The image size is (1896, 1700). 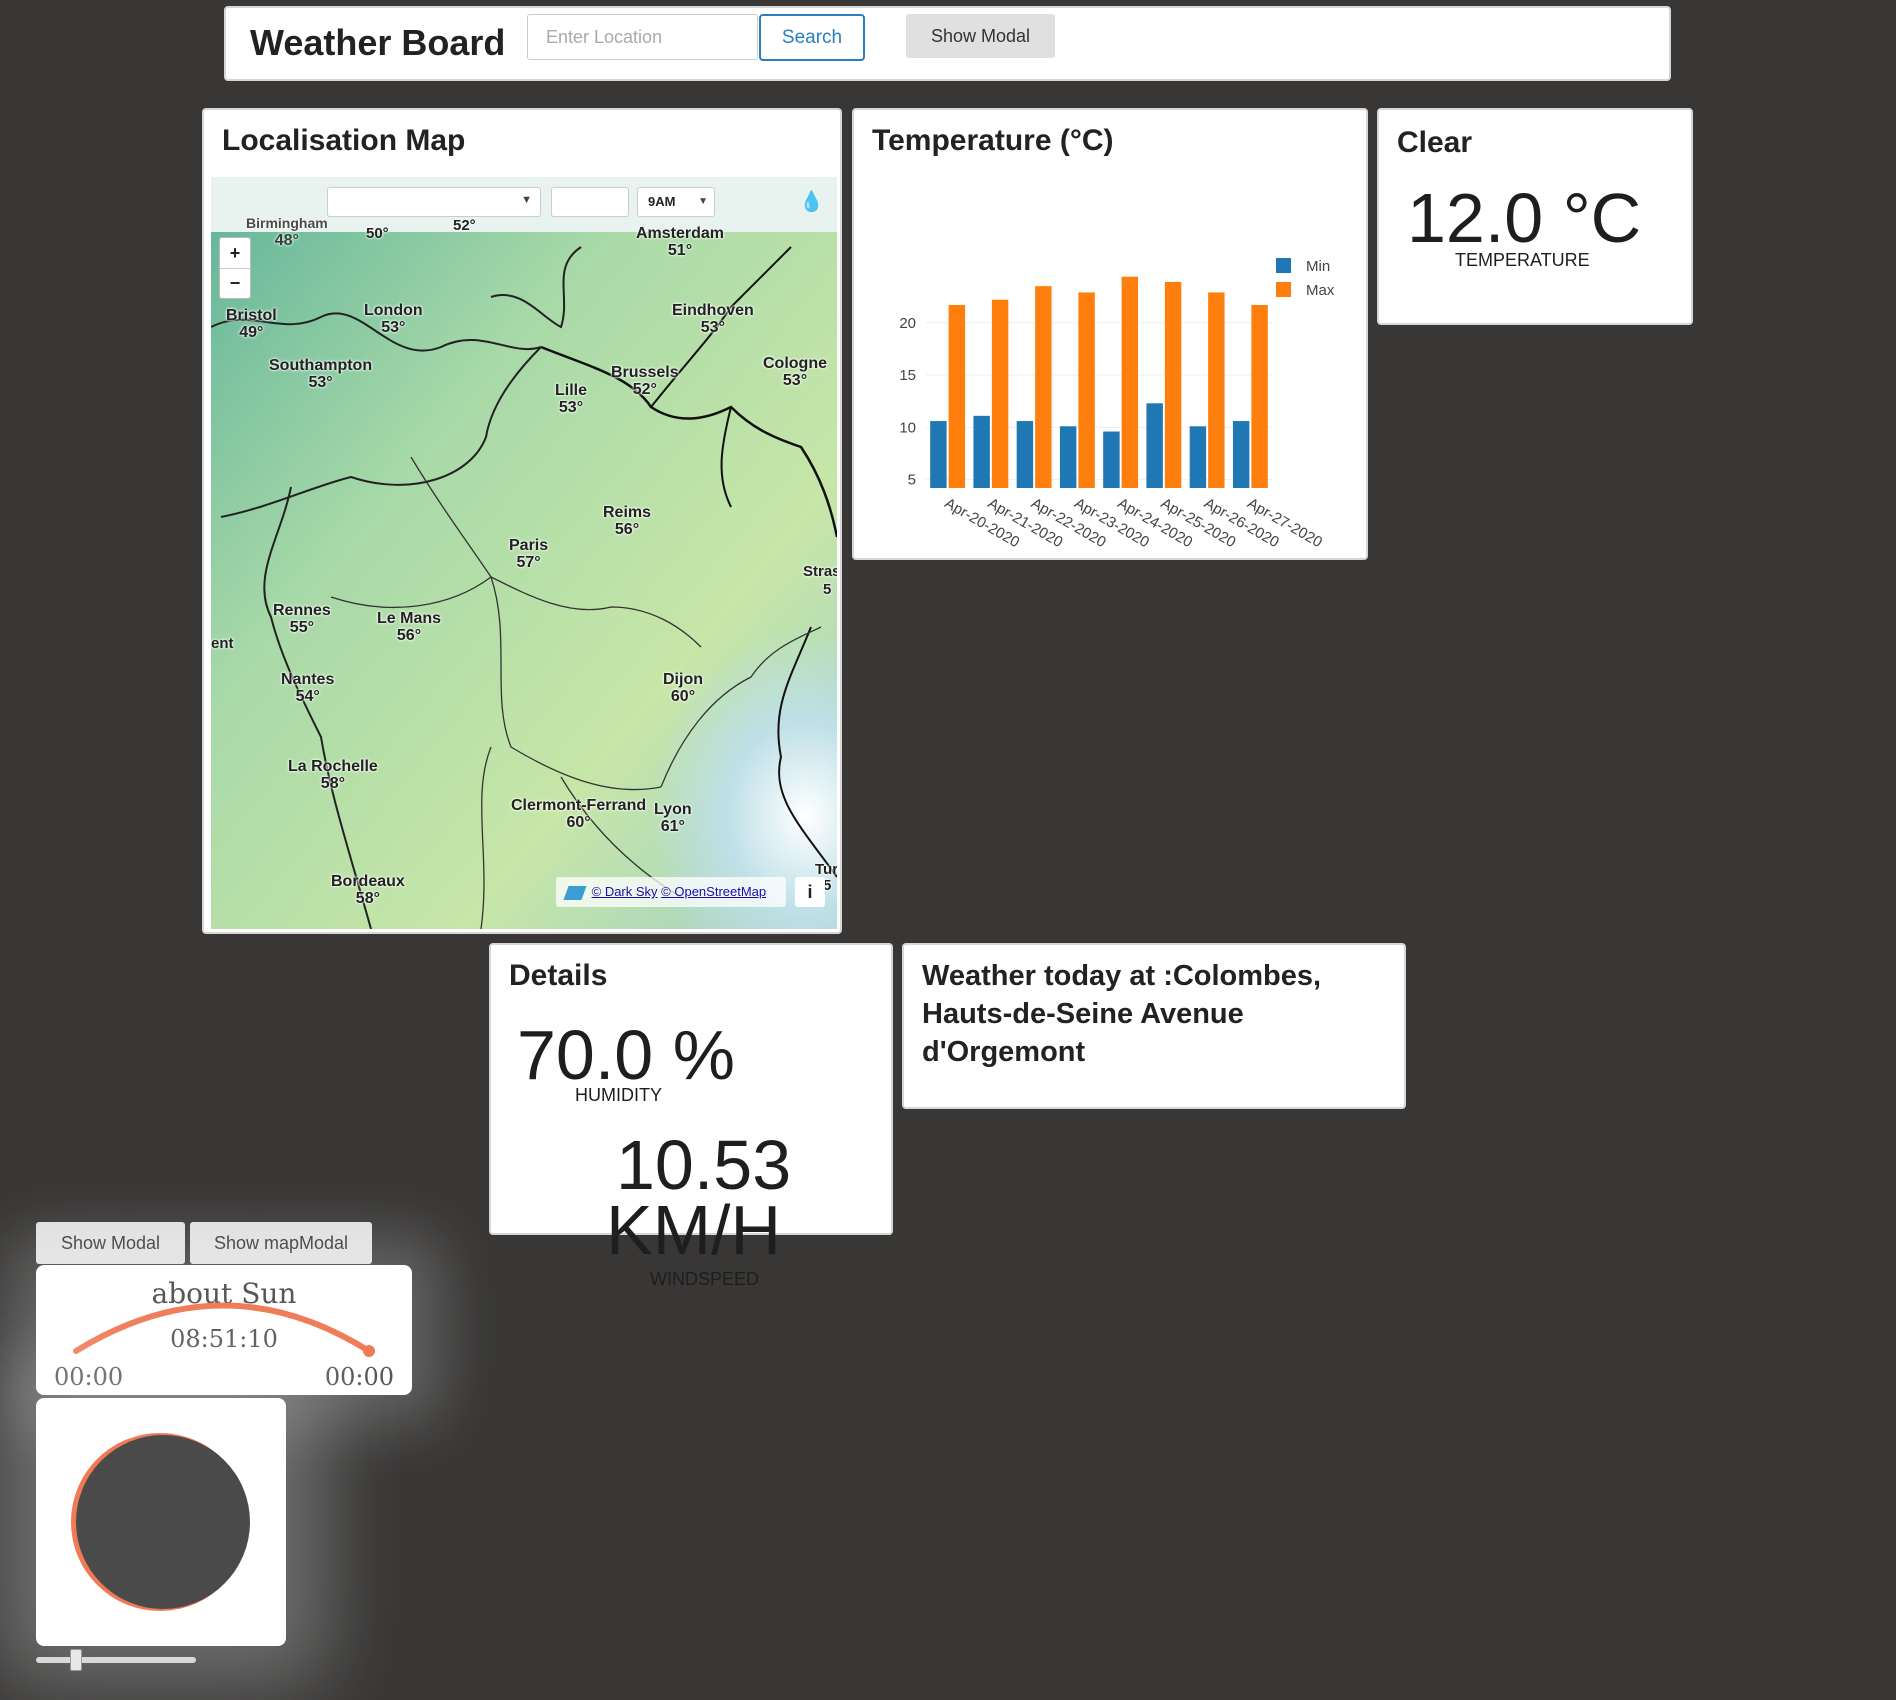 I want to click on edge-label: 50°, so click(x=377, y=233).